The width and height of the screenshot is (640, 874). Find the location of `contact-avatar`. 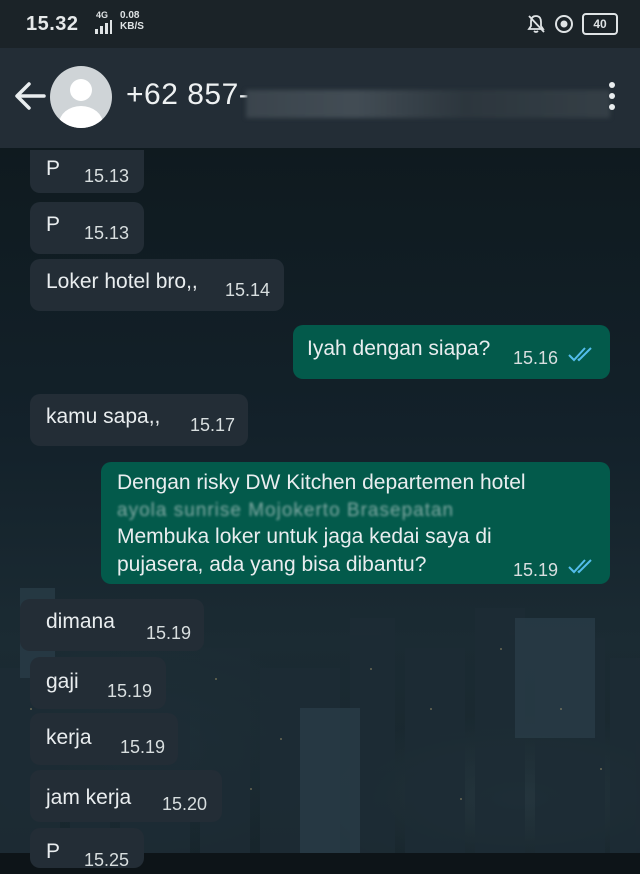

contact-avatar is located at coordinates (81, 97).